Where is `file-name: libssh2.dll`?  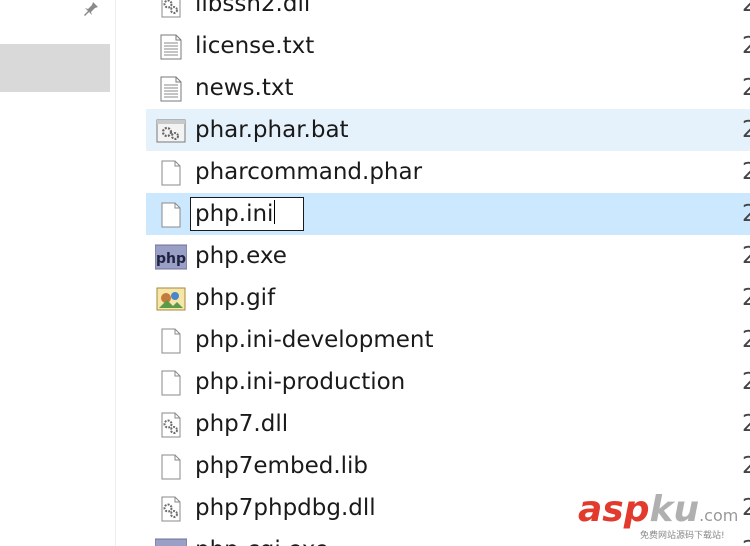
file-name: libssh2.dll is located at coordinates (253, 8).